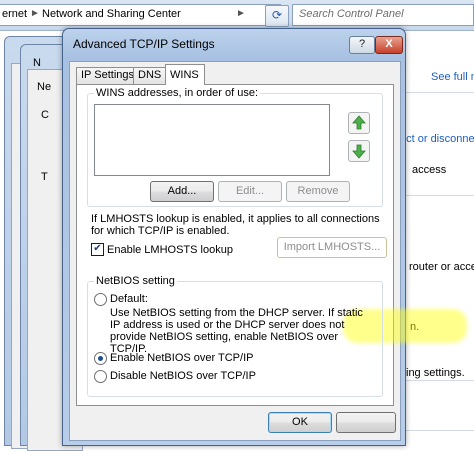 This screenshot has height=451, width=474. I want to click on refresh-icon: ⟳, so click(277, 16).